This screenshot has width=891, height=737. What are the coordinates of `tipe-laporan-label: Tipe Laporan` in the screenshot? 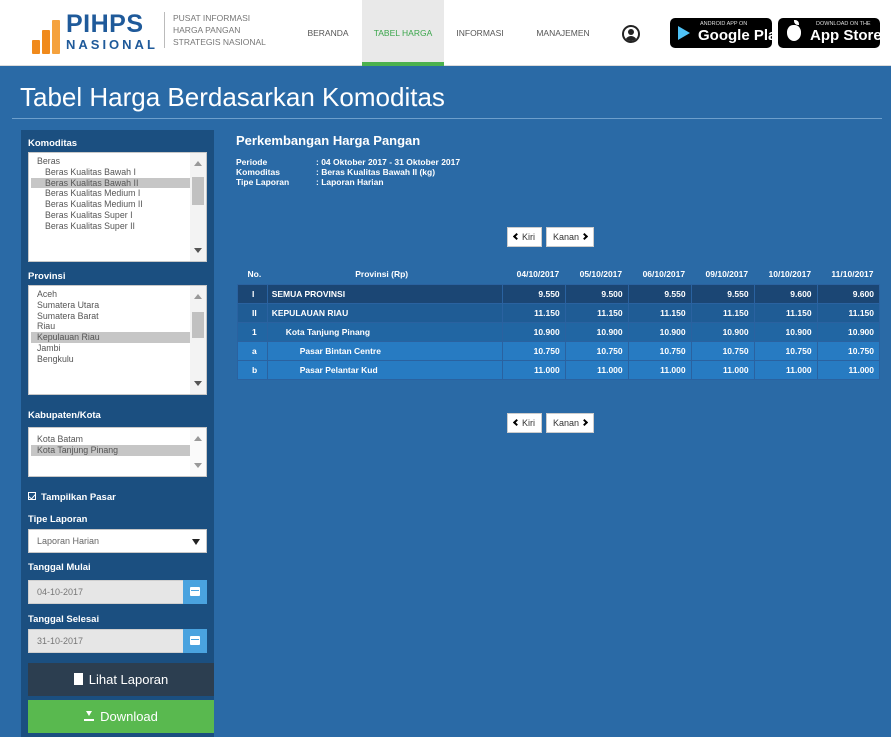 It's located at (58, 519).